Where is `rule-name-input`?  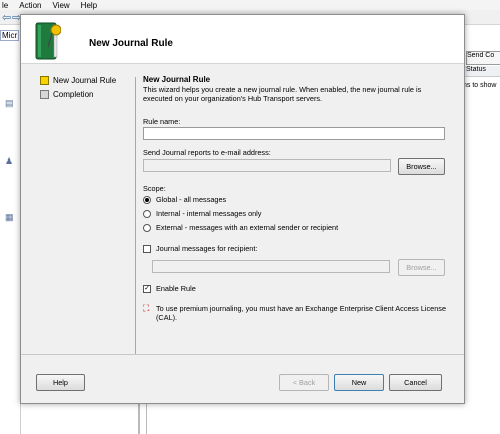 rule-name-input is located at coordinates (294, 133).